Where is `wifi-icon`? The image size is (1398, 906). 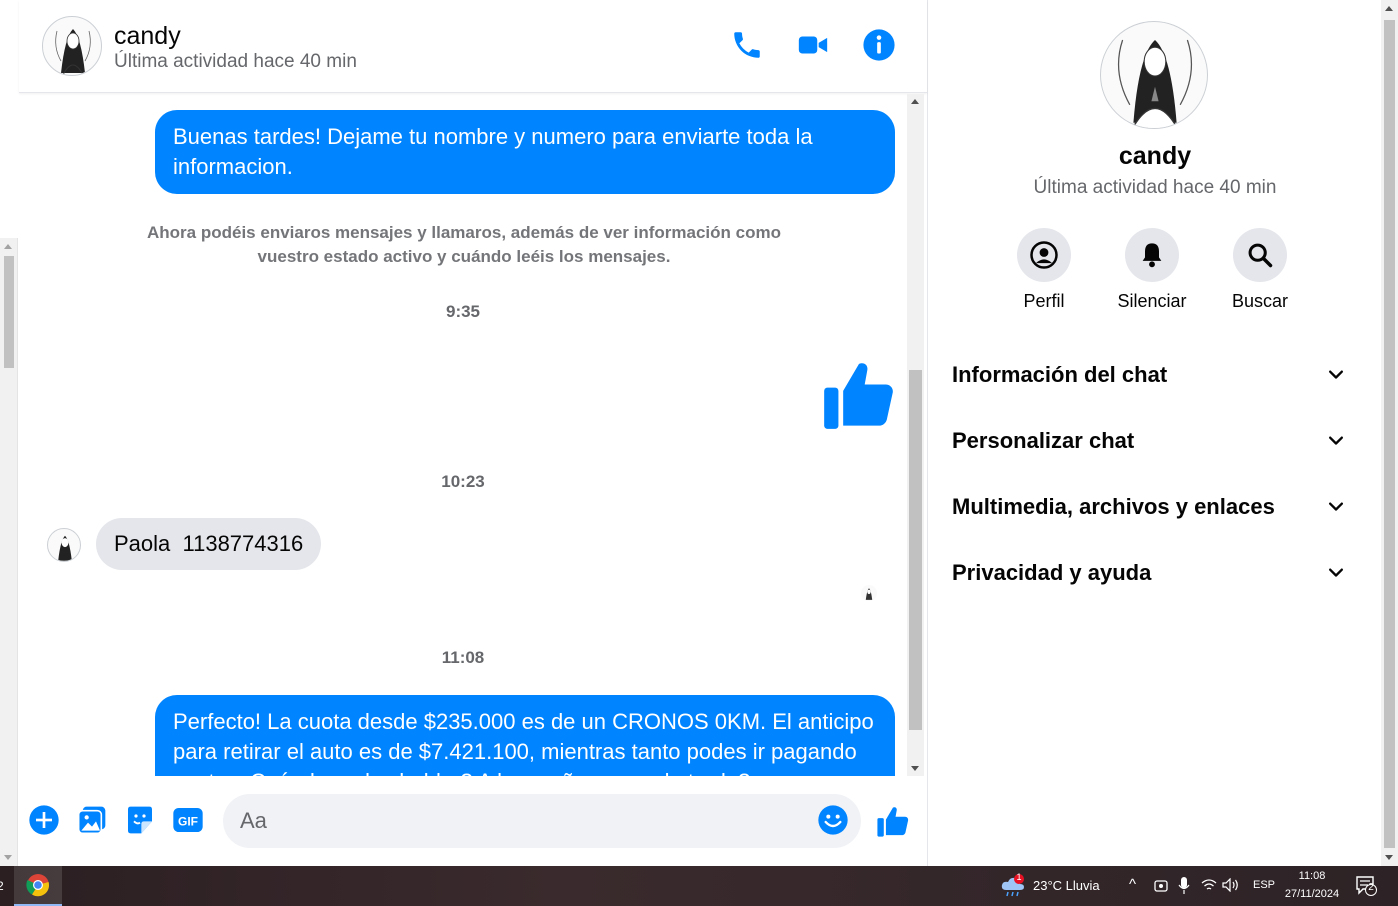 wifi-icon is located at coordinates (1209, 885).